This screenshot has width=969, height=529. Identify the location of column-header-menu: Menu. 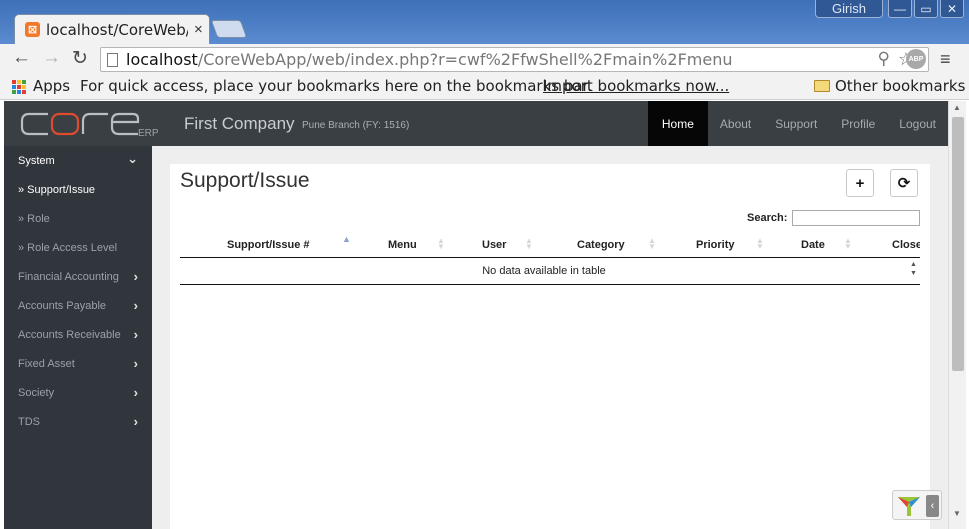
(402, 245).